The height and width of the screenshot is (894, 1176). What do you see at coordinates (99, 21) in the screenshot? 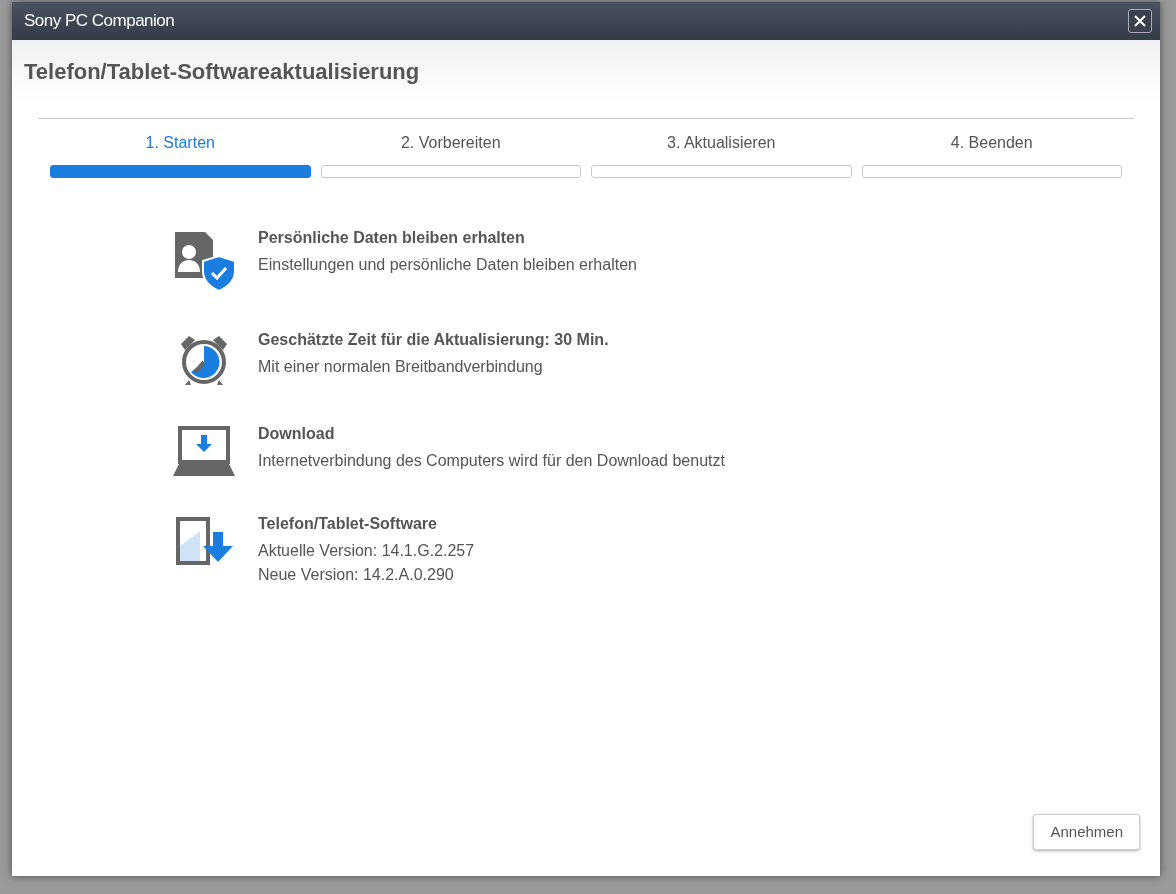
I see `window-title: Sony PC Companion` at bounding box center [99, 21].